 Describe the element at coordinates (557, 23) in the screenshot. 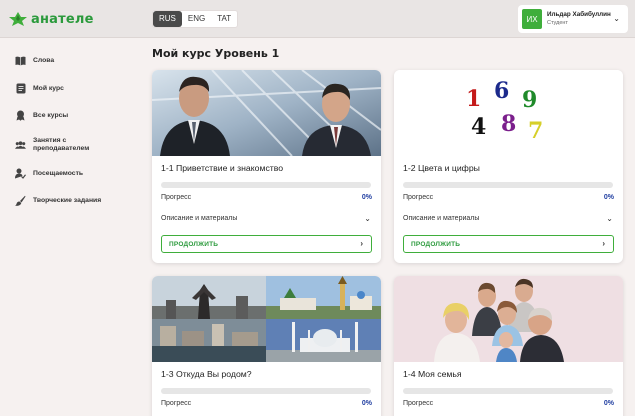

I see `user-role: Студент` at that location.